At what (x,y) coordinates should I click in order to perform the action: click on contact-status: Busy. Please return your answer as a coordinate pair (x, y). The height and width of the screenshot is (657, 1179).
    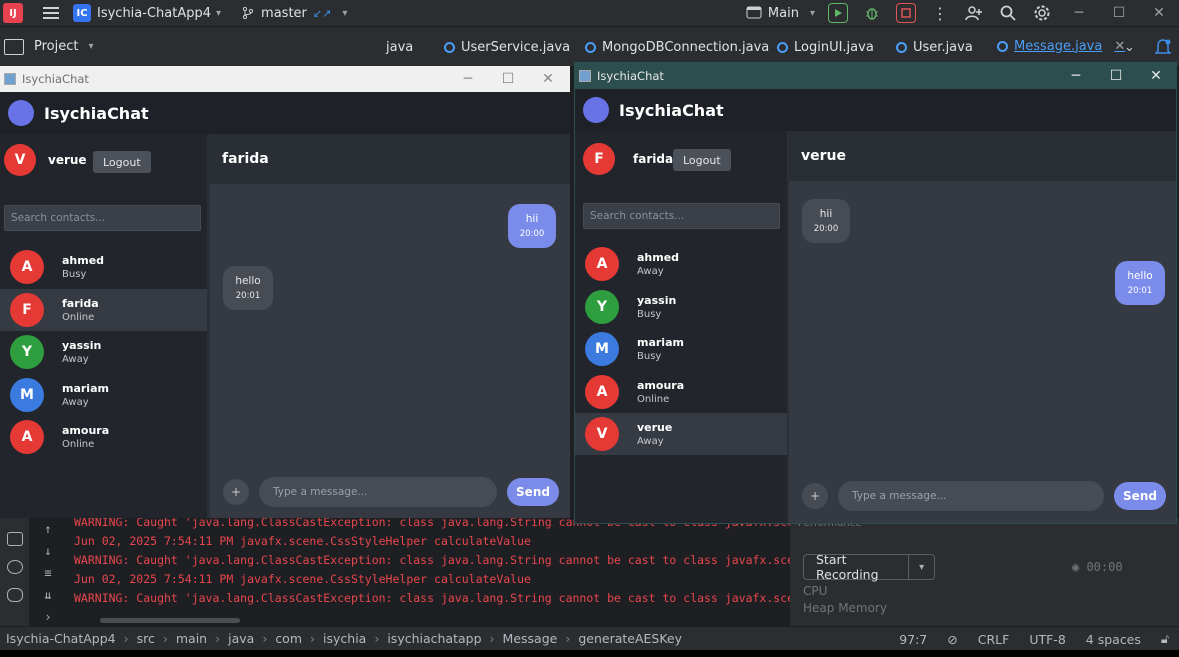
    Looking at the image, I should click on (649, 314).